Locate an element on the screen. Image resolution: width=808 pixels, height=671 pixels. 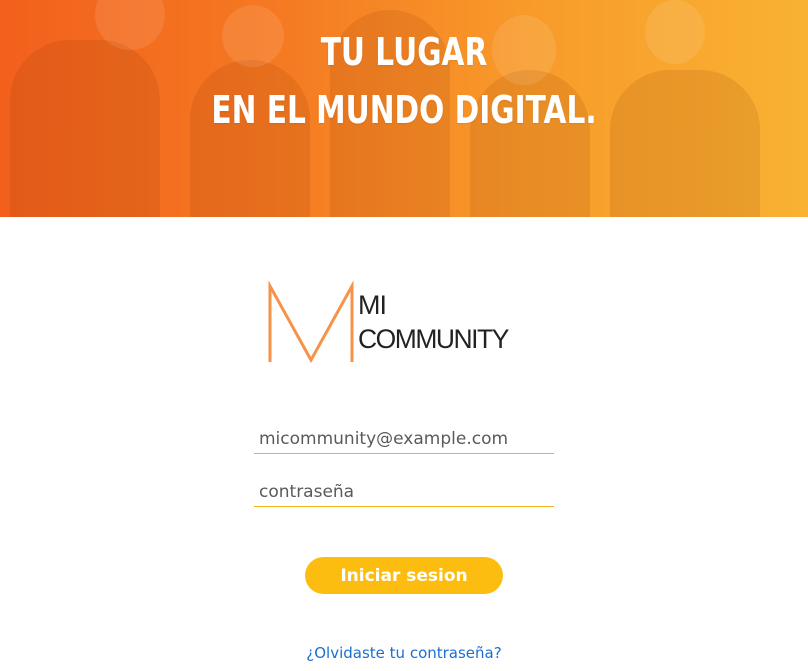
forgot-password-link: ¿Olvidaste tu contraseña? is located at coordinates (404, 653).